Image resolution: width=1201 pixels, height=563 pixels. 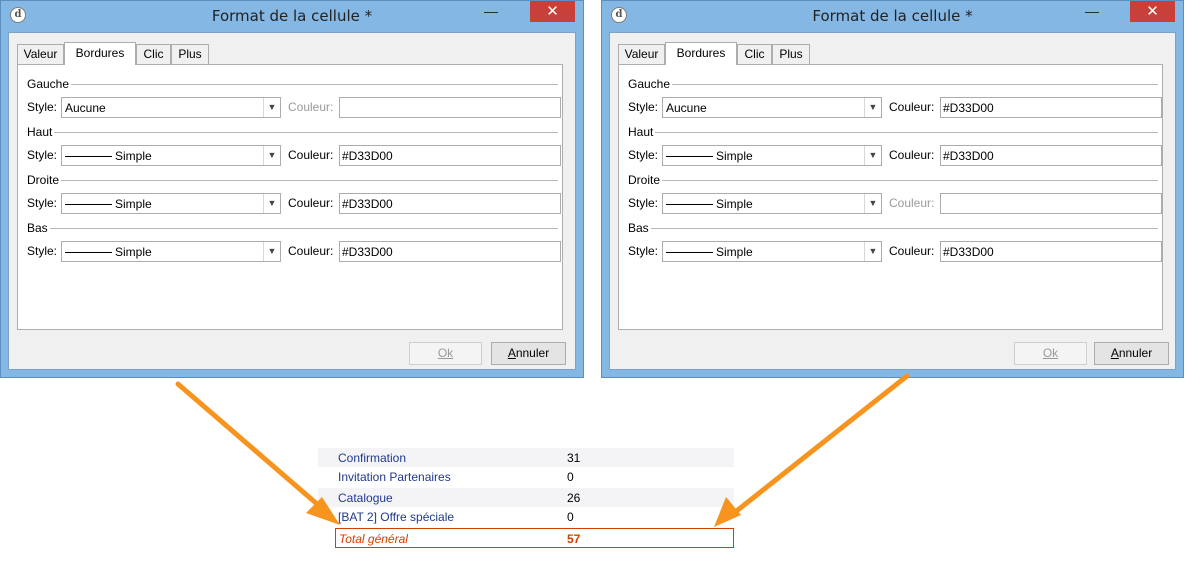 What do you see at coordinates (396, 517) in the screenshot?
I see `row-name: [BAT 2] Offre spéciale` at bounding box center [396, 517].